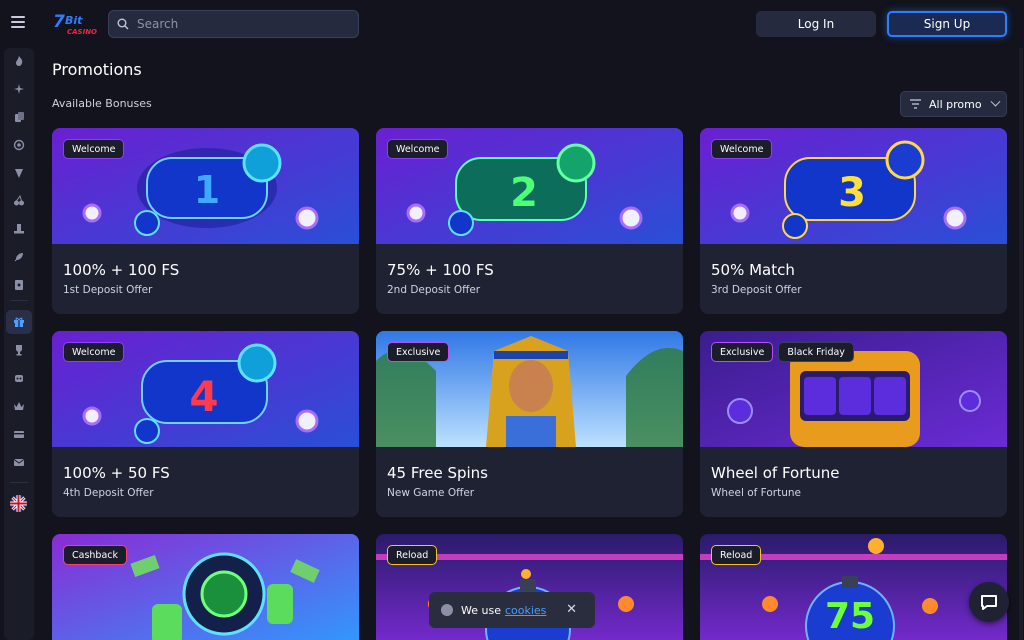 The image size is (1024, 640). I want to click on target-icon, so click(19, 145).